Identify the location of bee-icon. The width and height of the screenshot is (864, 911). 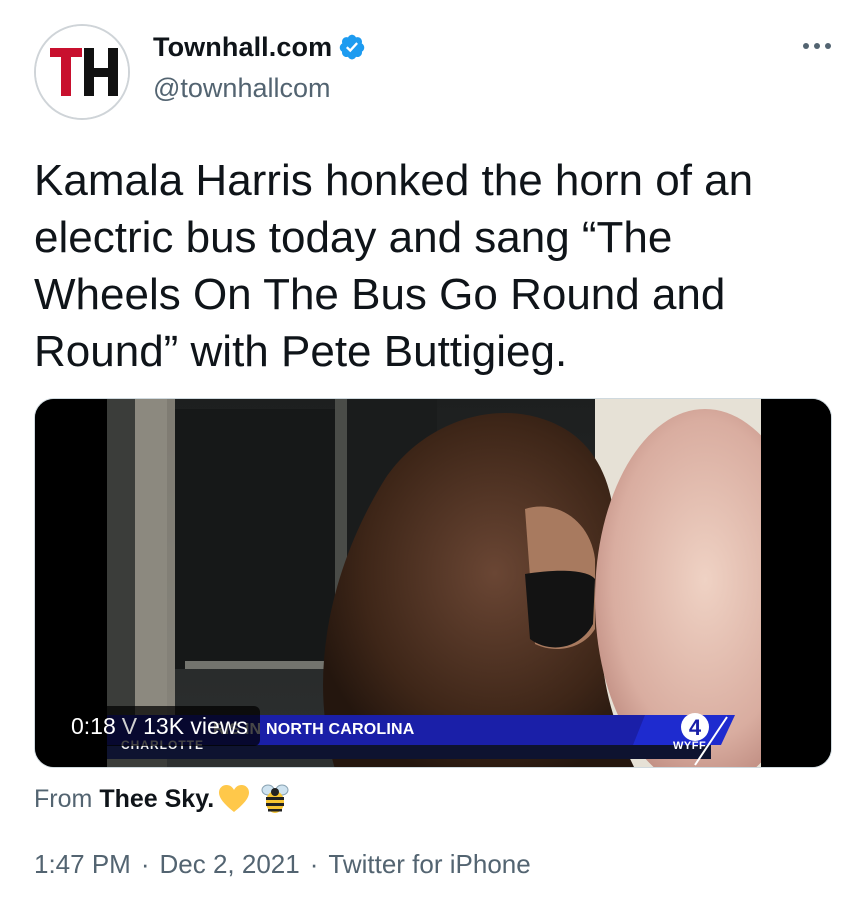
(275, 799).